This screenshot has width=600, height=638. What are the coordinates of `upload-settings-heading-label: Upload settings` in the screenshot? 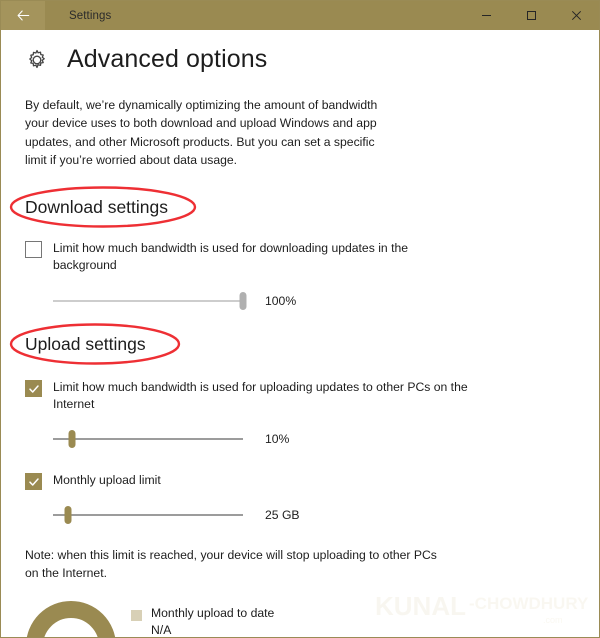 It's located at (85, 344).